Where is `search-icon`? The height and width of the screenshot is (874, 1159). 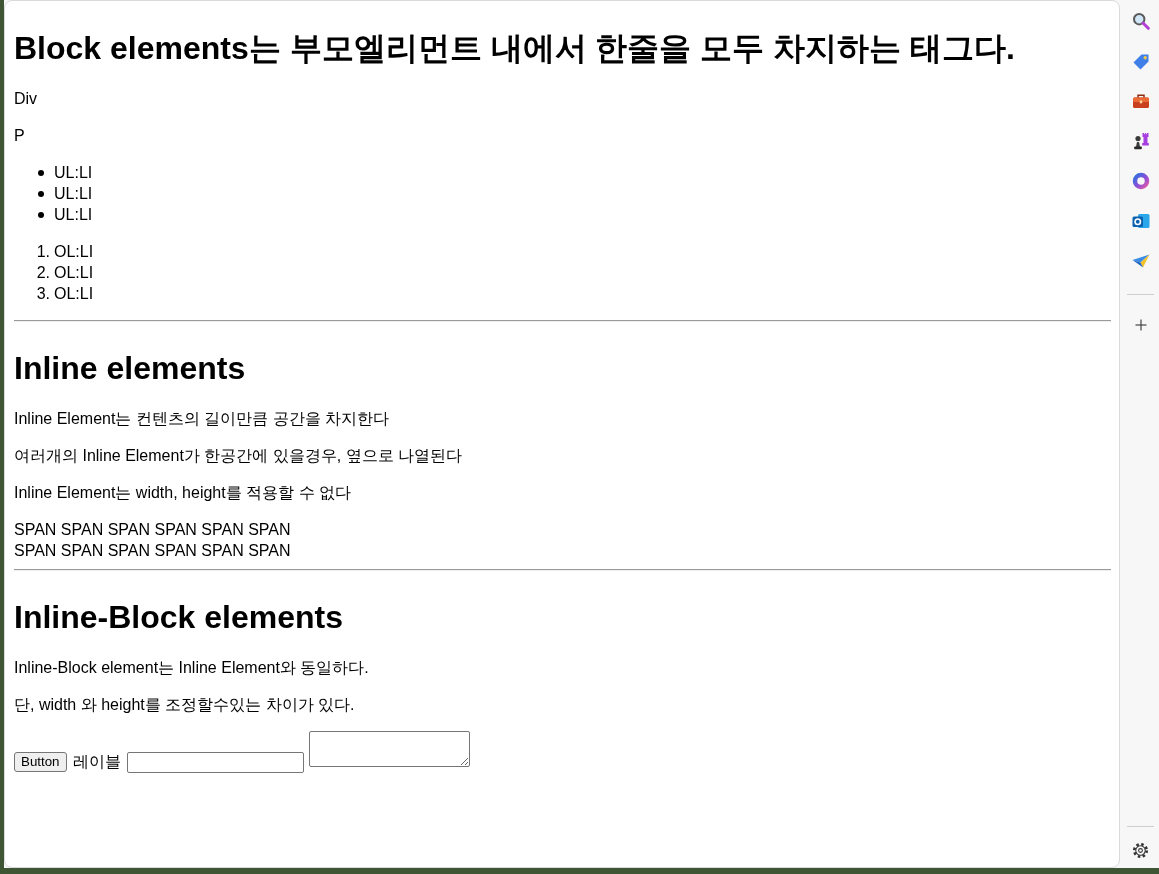 search-icon is located at coordinates (1140, 21).